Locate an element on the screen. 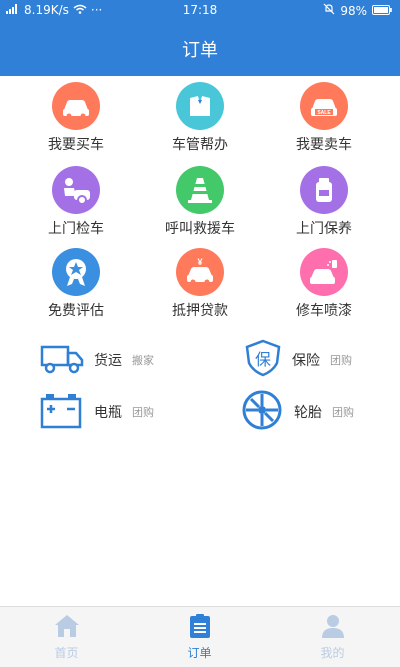 The image size is (400, 667). grid-label: 呼叫救援车 is located at coordinates (200, 229).